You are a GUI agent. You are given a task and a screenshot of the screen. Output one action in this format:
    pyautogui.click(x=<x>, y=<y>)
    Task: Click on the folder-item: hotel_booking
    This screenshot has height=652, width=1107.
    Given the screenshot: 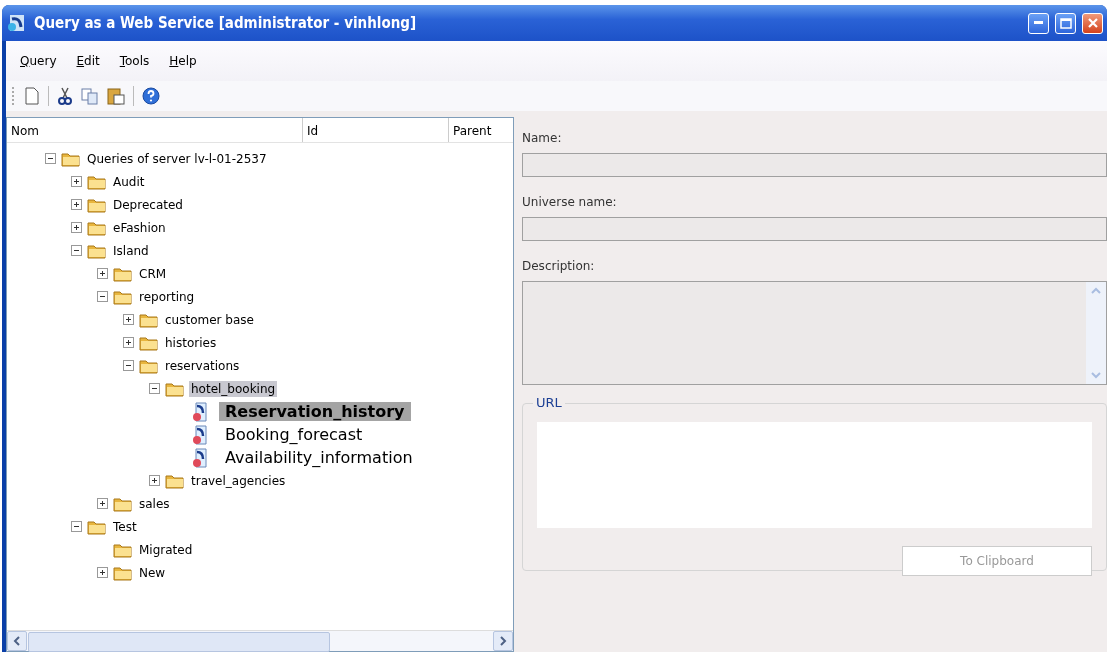 What is the action you would take?
    pyautogui.click(x=233, y=388)
    